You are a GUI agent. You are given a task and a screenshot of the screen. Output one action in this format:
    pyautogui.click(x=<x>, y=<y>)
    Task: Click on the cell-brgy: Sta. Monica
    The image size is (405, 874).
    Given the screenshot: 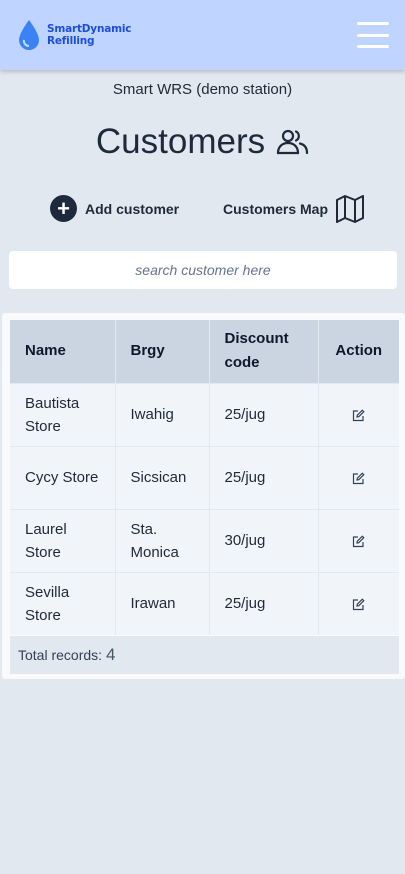 What is the action you would take?
    pyautogui.click(x=162, y=540)
    